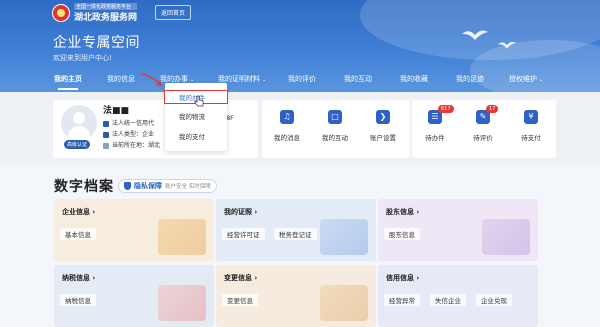  What do you see at coordinates (335, 138) in the screenshot?
I see `quick-link-label: 我的互动` at bounding box center [335, 138].